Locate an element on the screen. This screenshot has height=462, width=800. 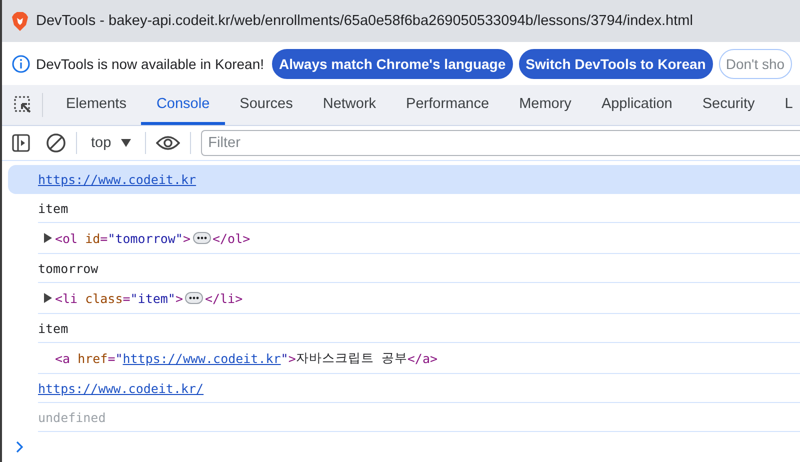
info-message: DevTools is now available in Korean! is located at coordinates (150, 64).